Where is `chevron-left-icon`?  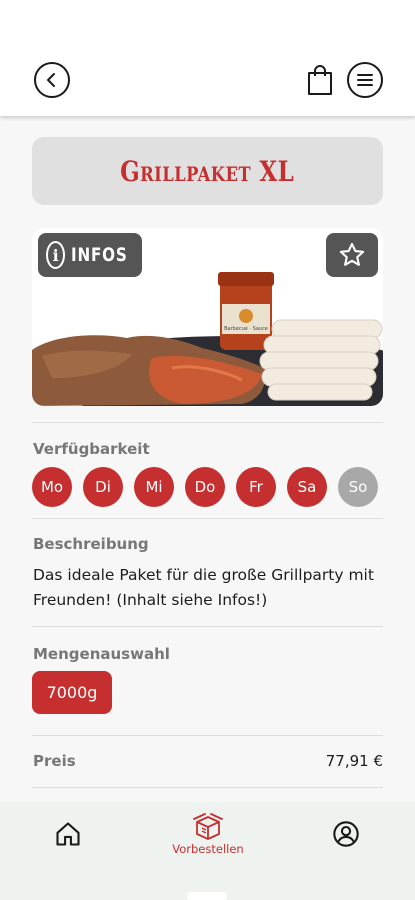 chevron-left-icon is located at coordinates (51, 80).